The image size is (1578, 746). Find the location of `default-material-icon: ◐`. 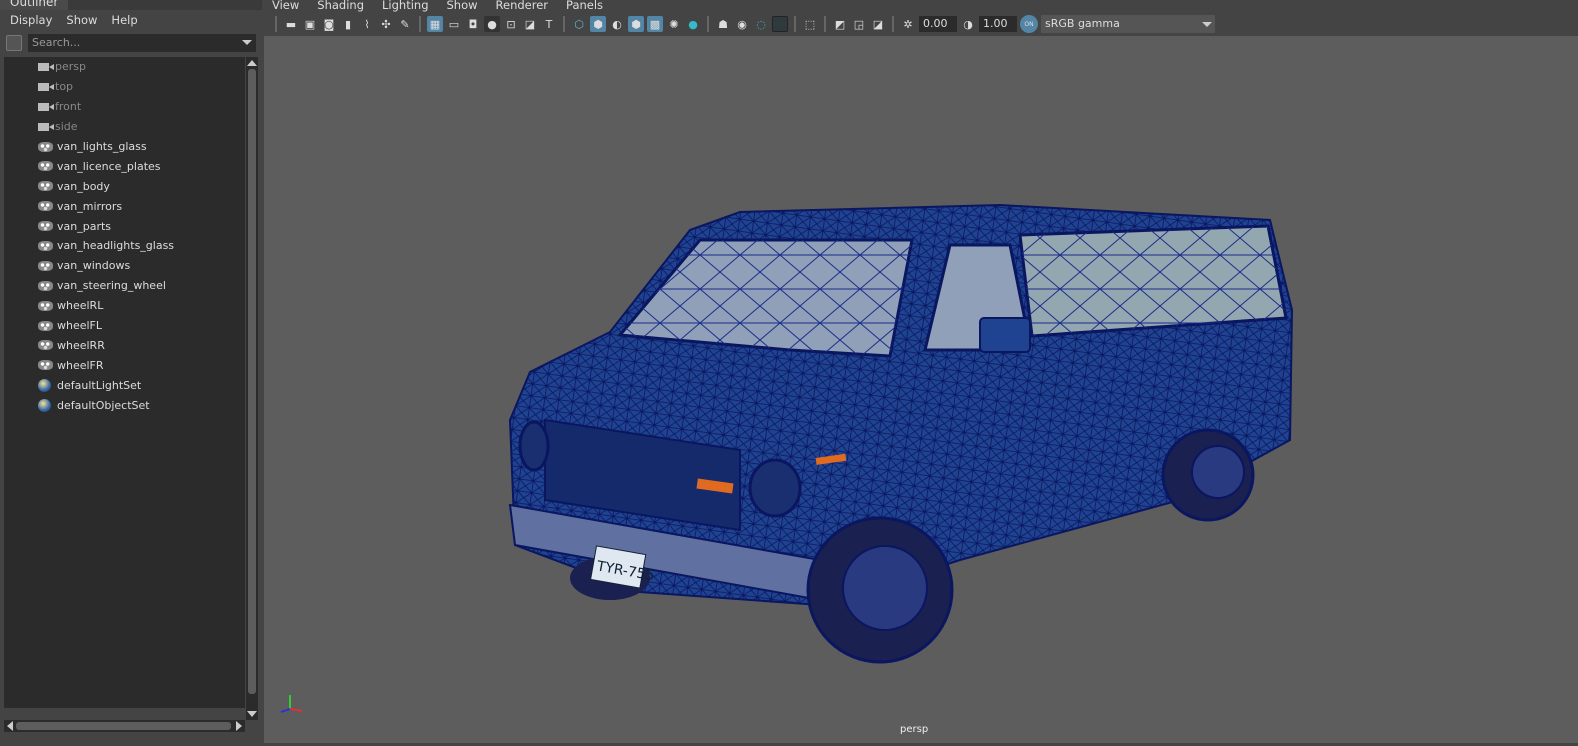

default-material-icon: ◐ is located at coordinates (617, 24).